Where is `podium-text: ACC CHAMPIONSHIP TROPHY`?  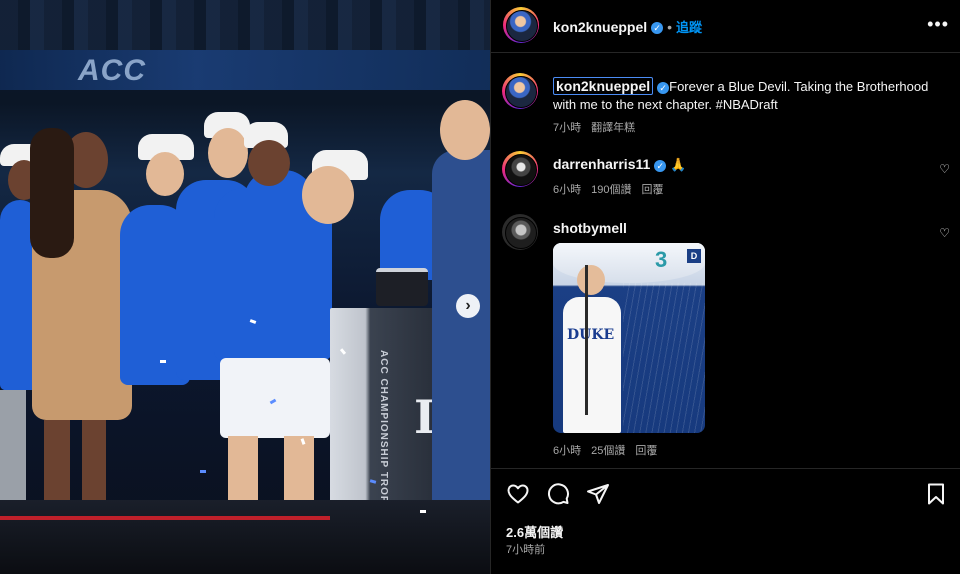 podium-text: ACC CHAMPIONSHIP TROPHY is located at coordinates (383, 435).